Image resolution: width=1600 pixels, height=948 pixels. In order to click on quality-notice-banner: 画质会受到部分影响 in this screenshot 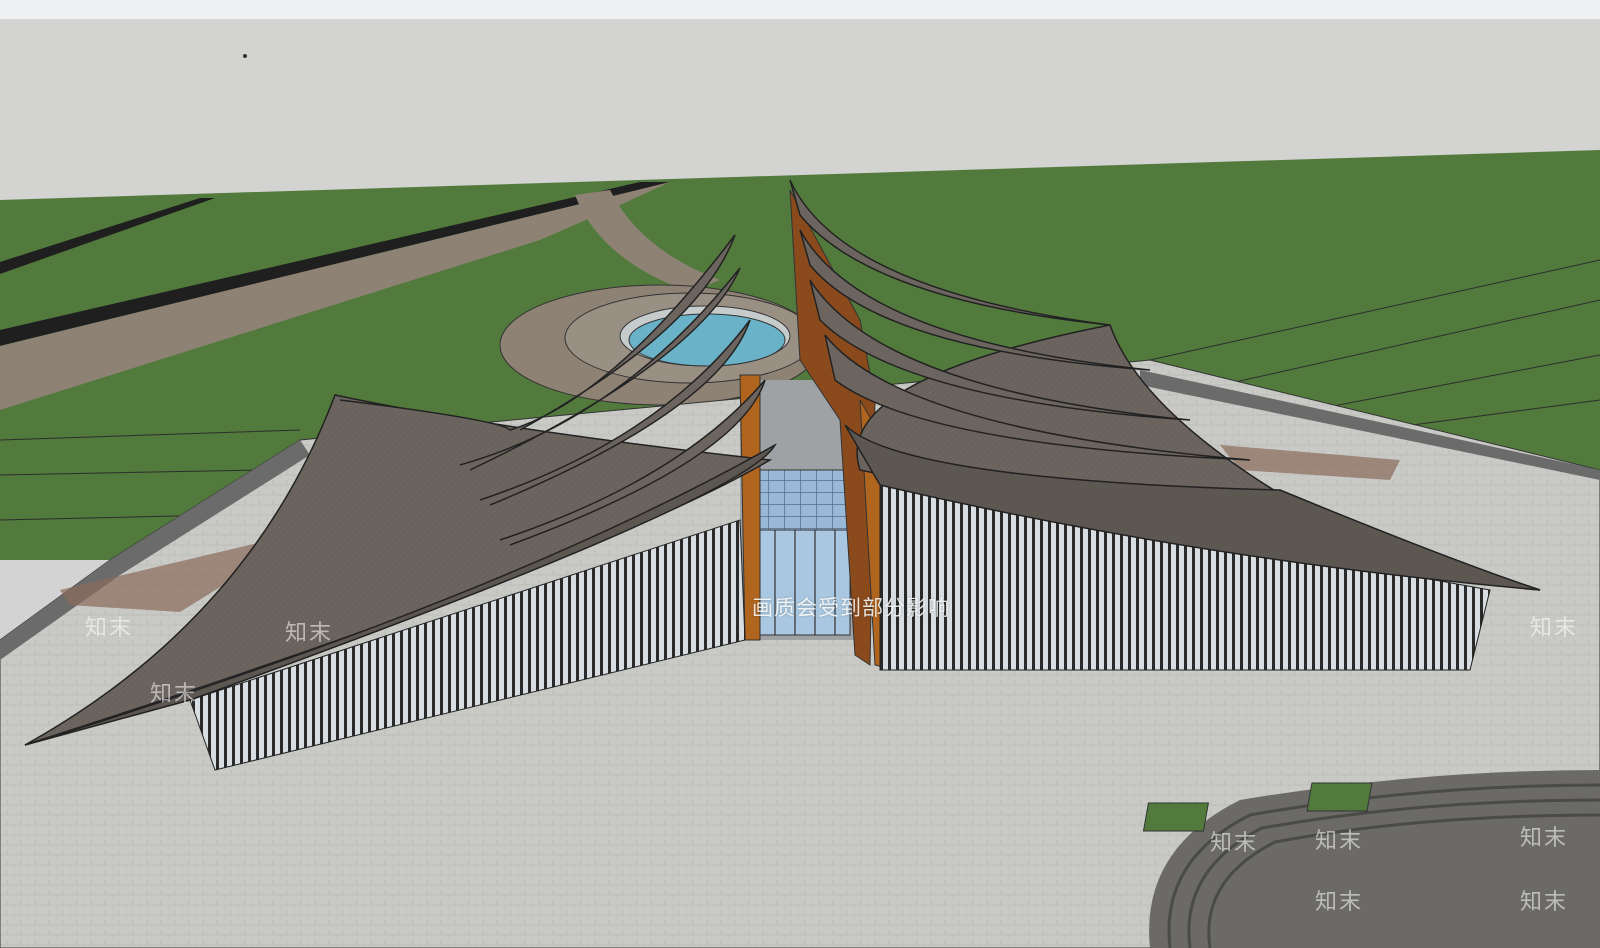, I will do `click(851, 608)`.